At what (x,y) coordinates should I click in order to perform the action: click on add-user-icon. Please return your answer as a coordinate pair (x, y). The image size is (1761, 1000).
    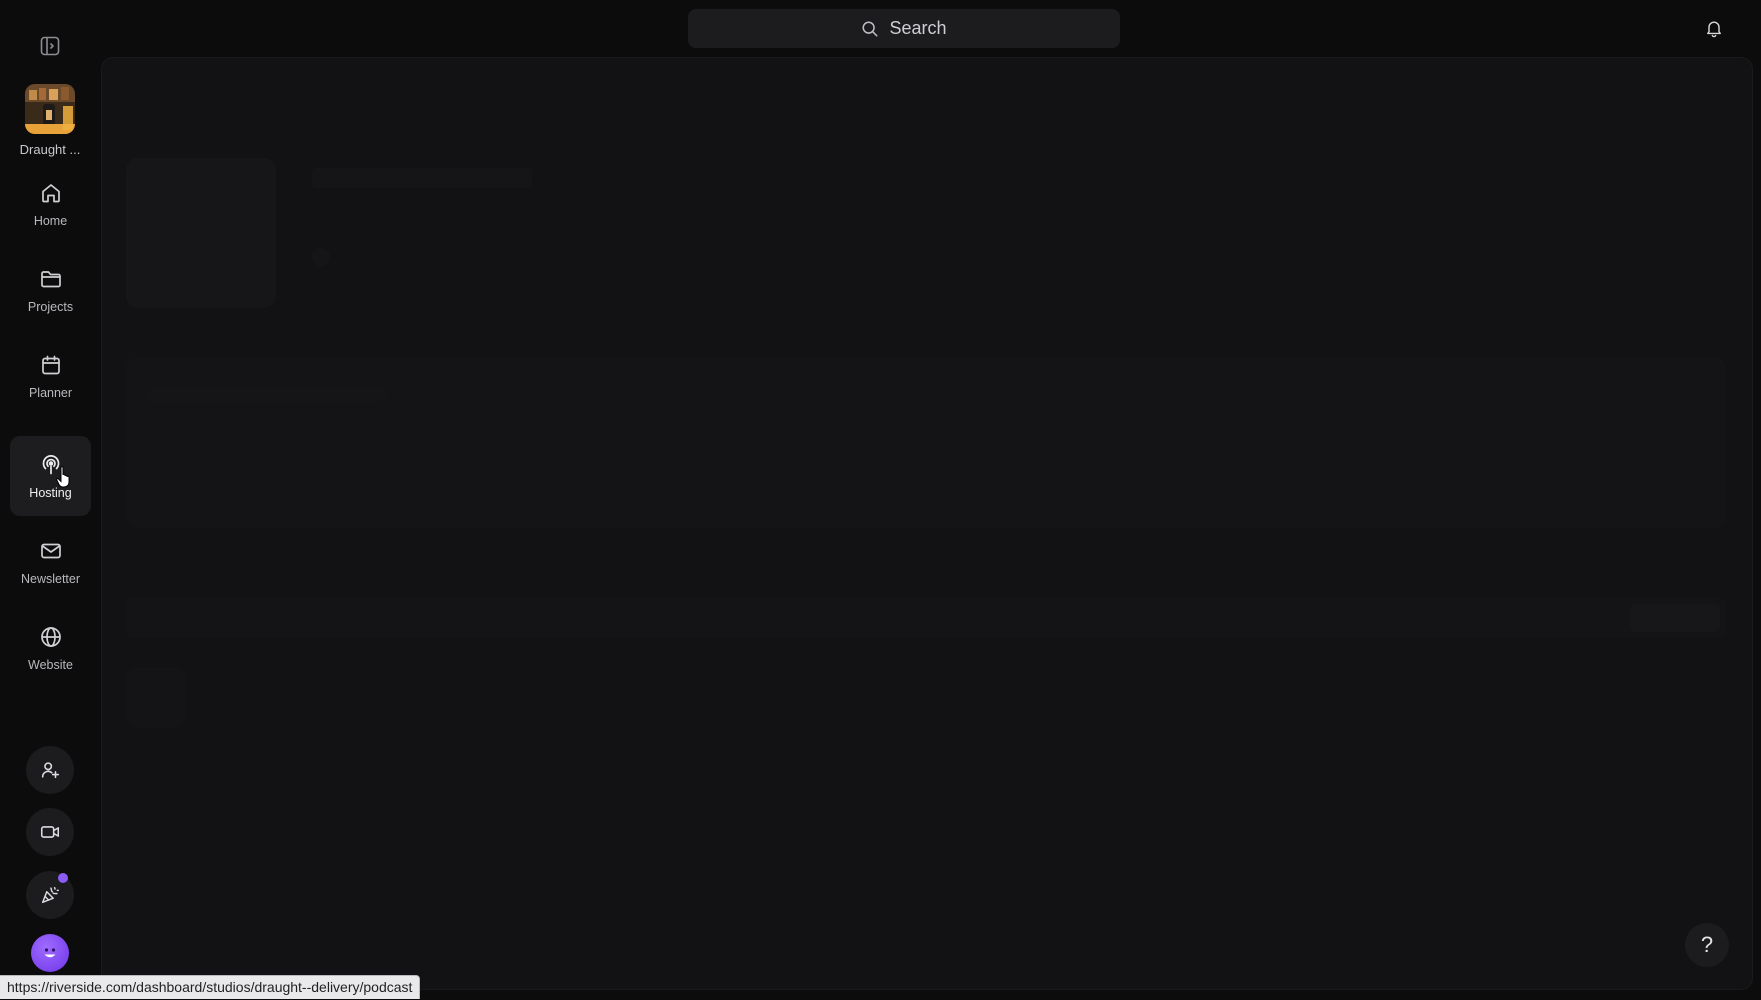
    Looking at the image, I should click on (50, 770).